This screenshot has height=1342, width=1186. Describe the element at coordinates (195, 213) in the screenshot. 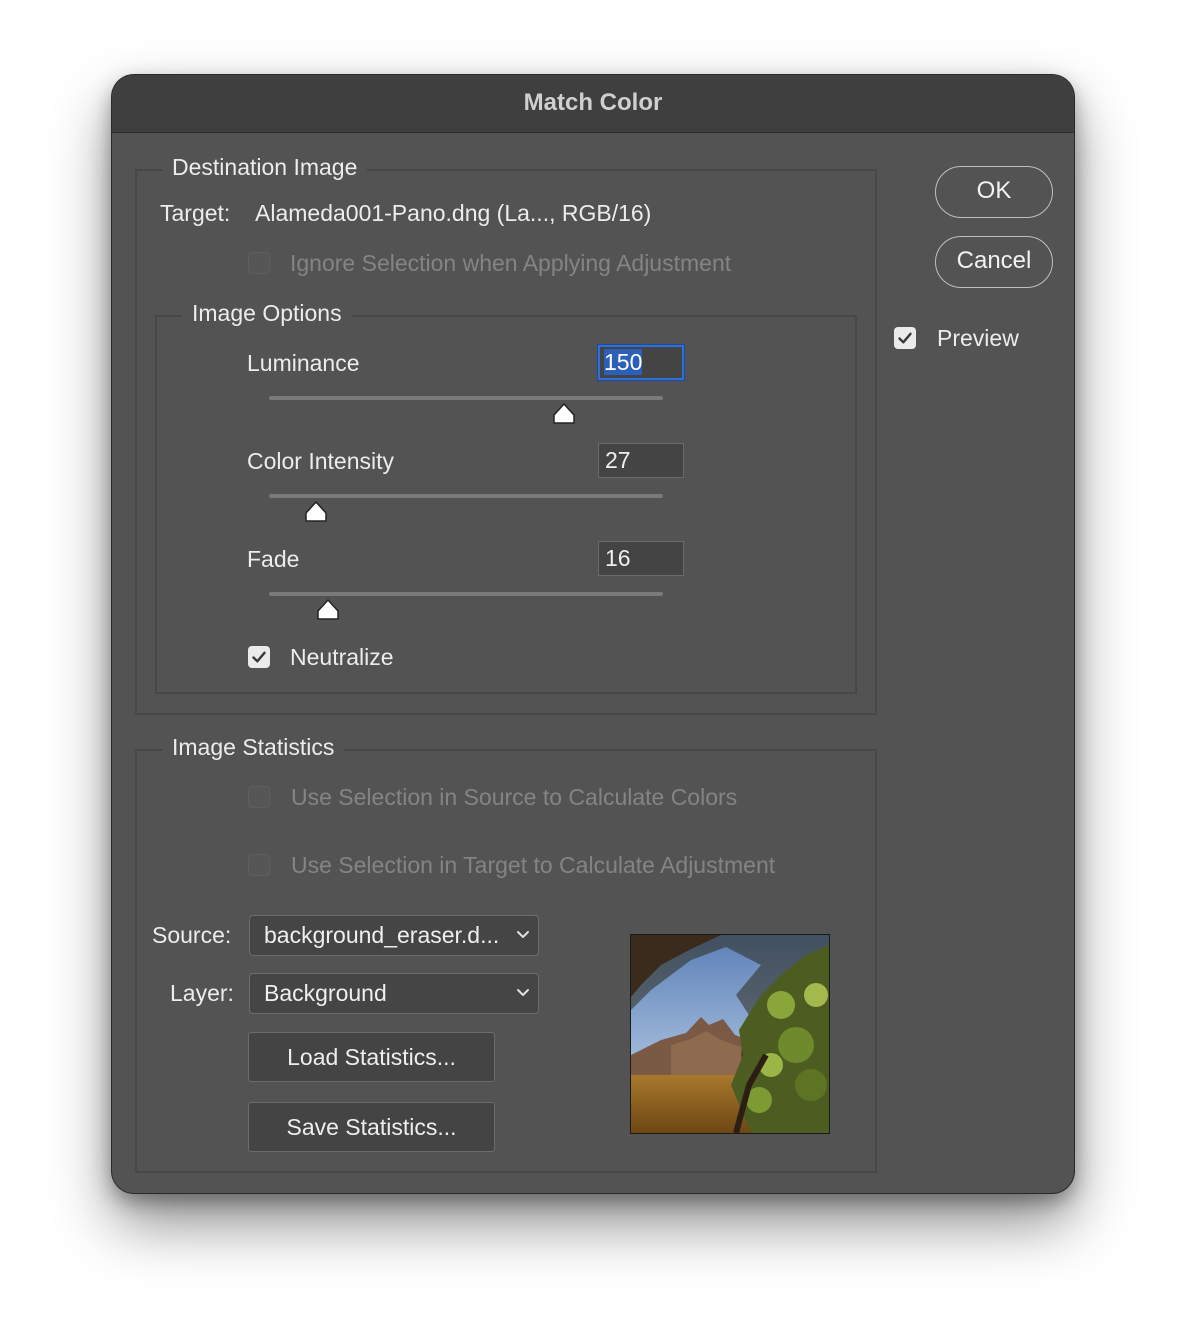

I see `target-label: Target:` at that location.